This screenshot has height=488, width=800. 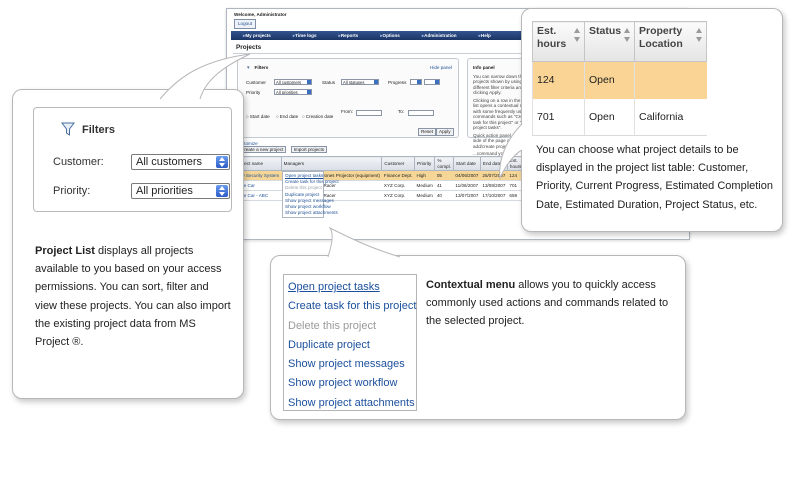 I want to click on col-status-label: Status, so click(x=605, y=31).